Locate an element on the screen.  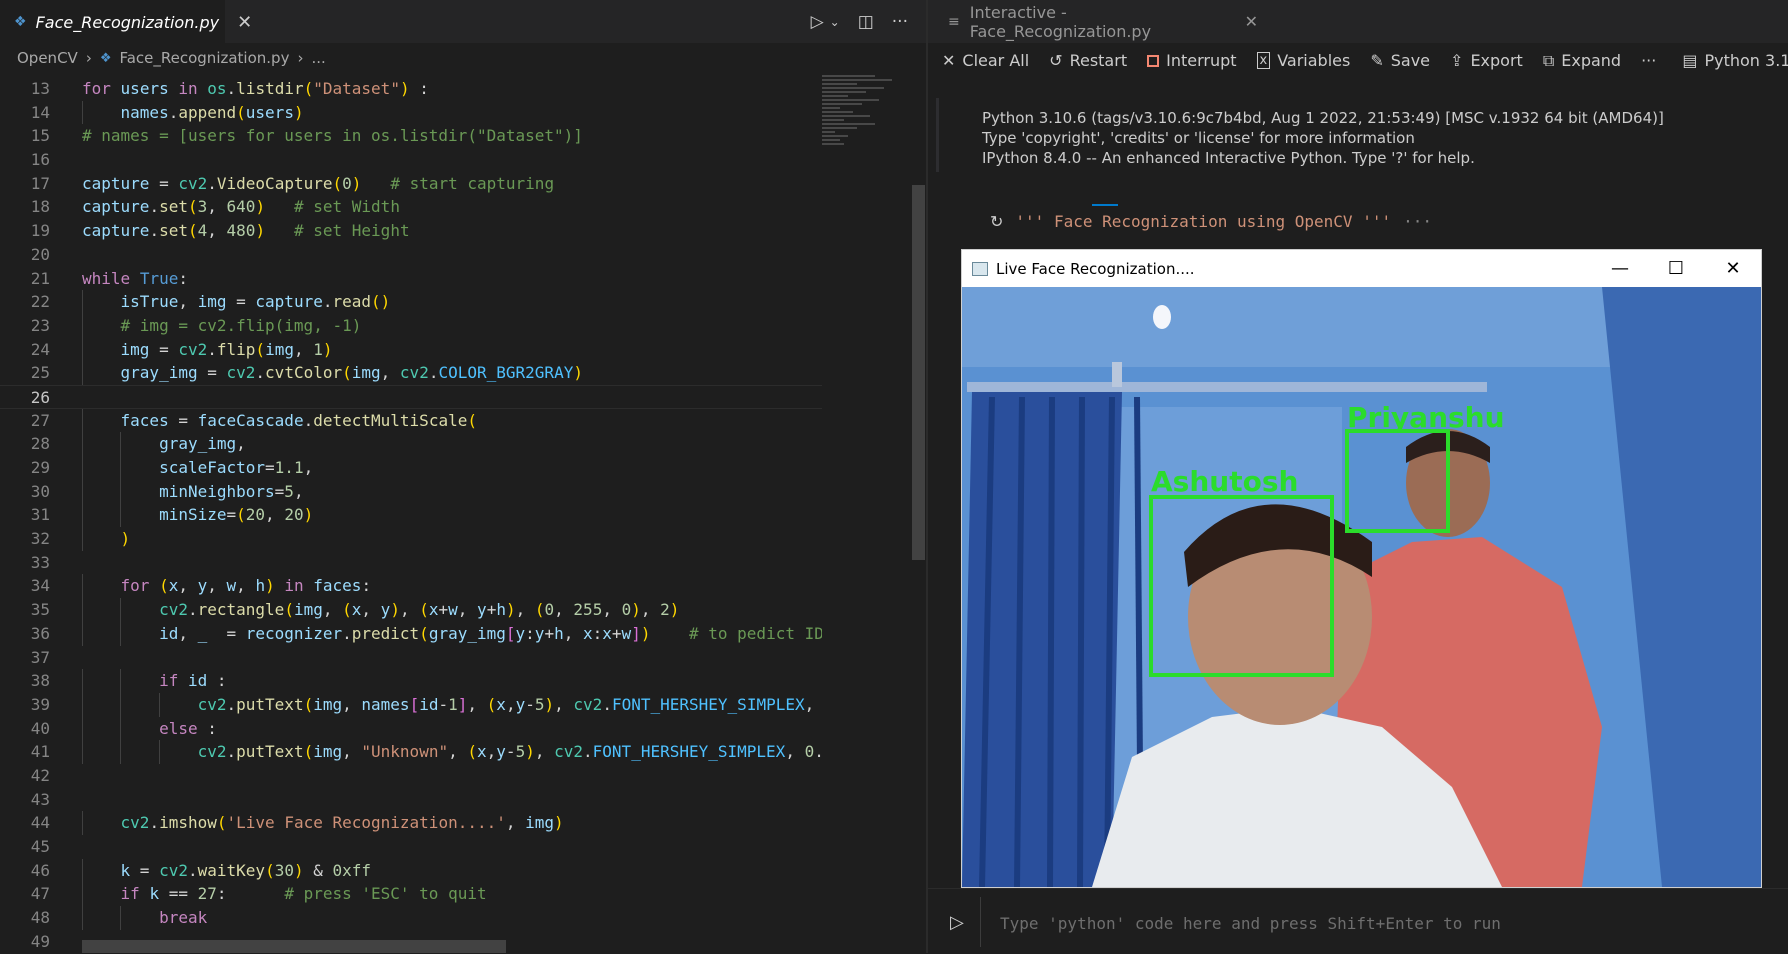
code-line: 48 break is located at coordinates (411, 918).